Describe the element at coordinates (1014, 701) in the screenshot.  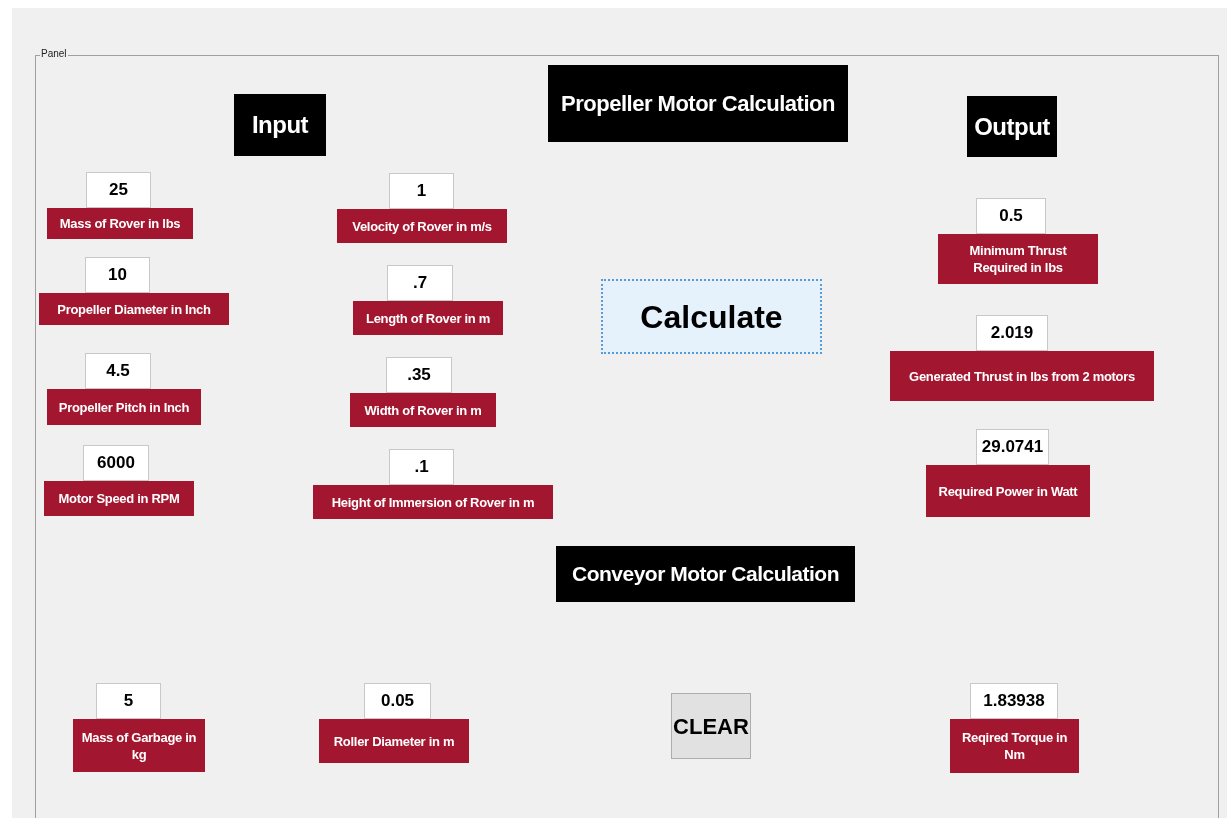
I see `output-field: 1.83938` at that location.